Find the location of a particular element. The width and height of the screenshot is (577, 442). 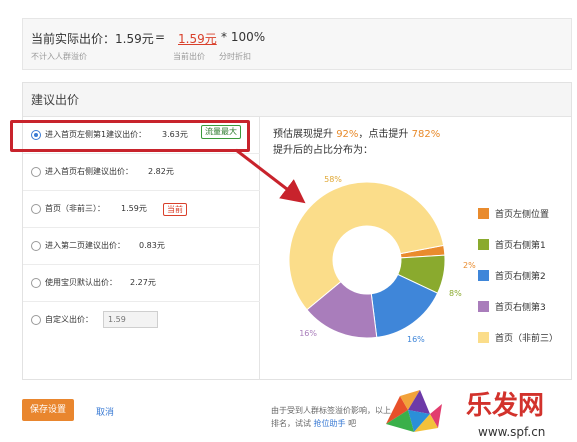

cancel-link: 取消 is located at coordinates (105, 411).